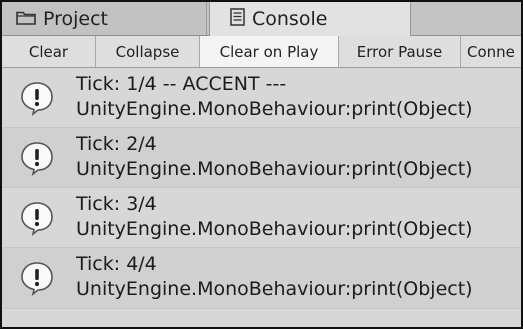  I want to click on clear-button: Clear, so click(49, 51).